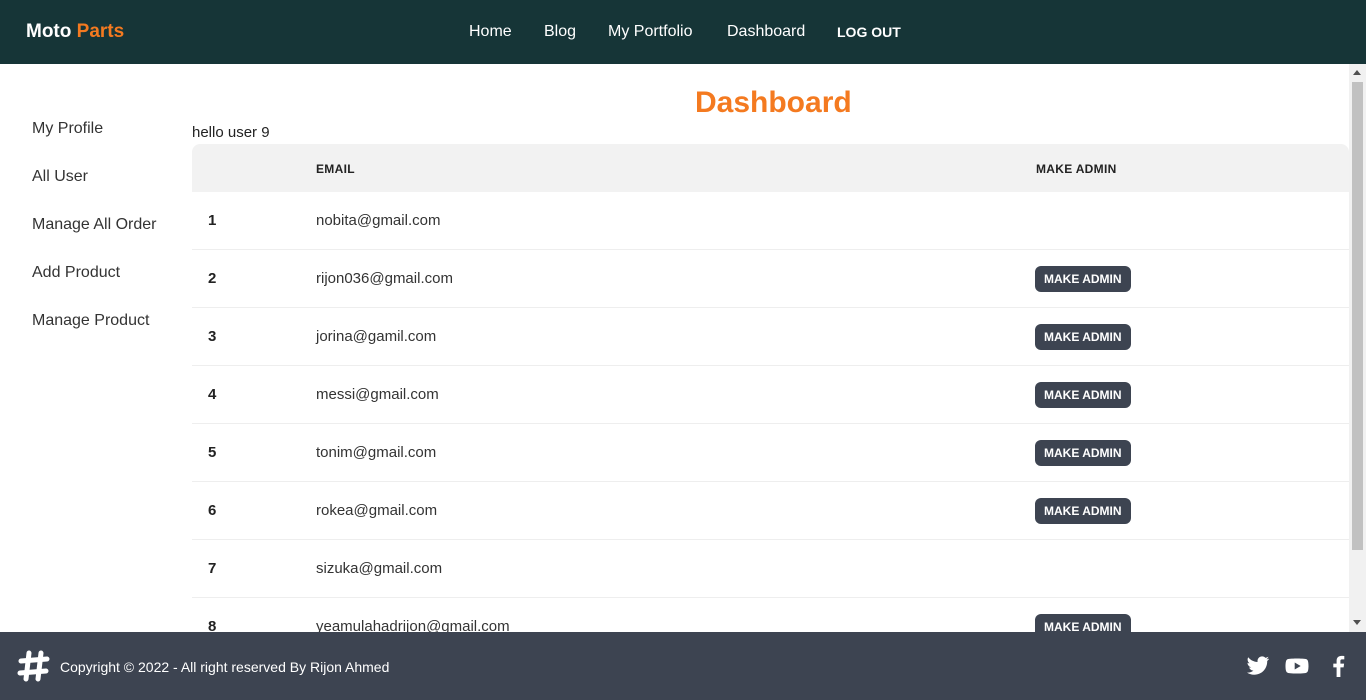  What do you see at coordinates (1339, 666) in the screenshot?
I see `facebook-icon` at bounding box center [1339, 666].